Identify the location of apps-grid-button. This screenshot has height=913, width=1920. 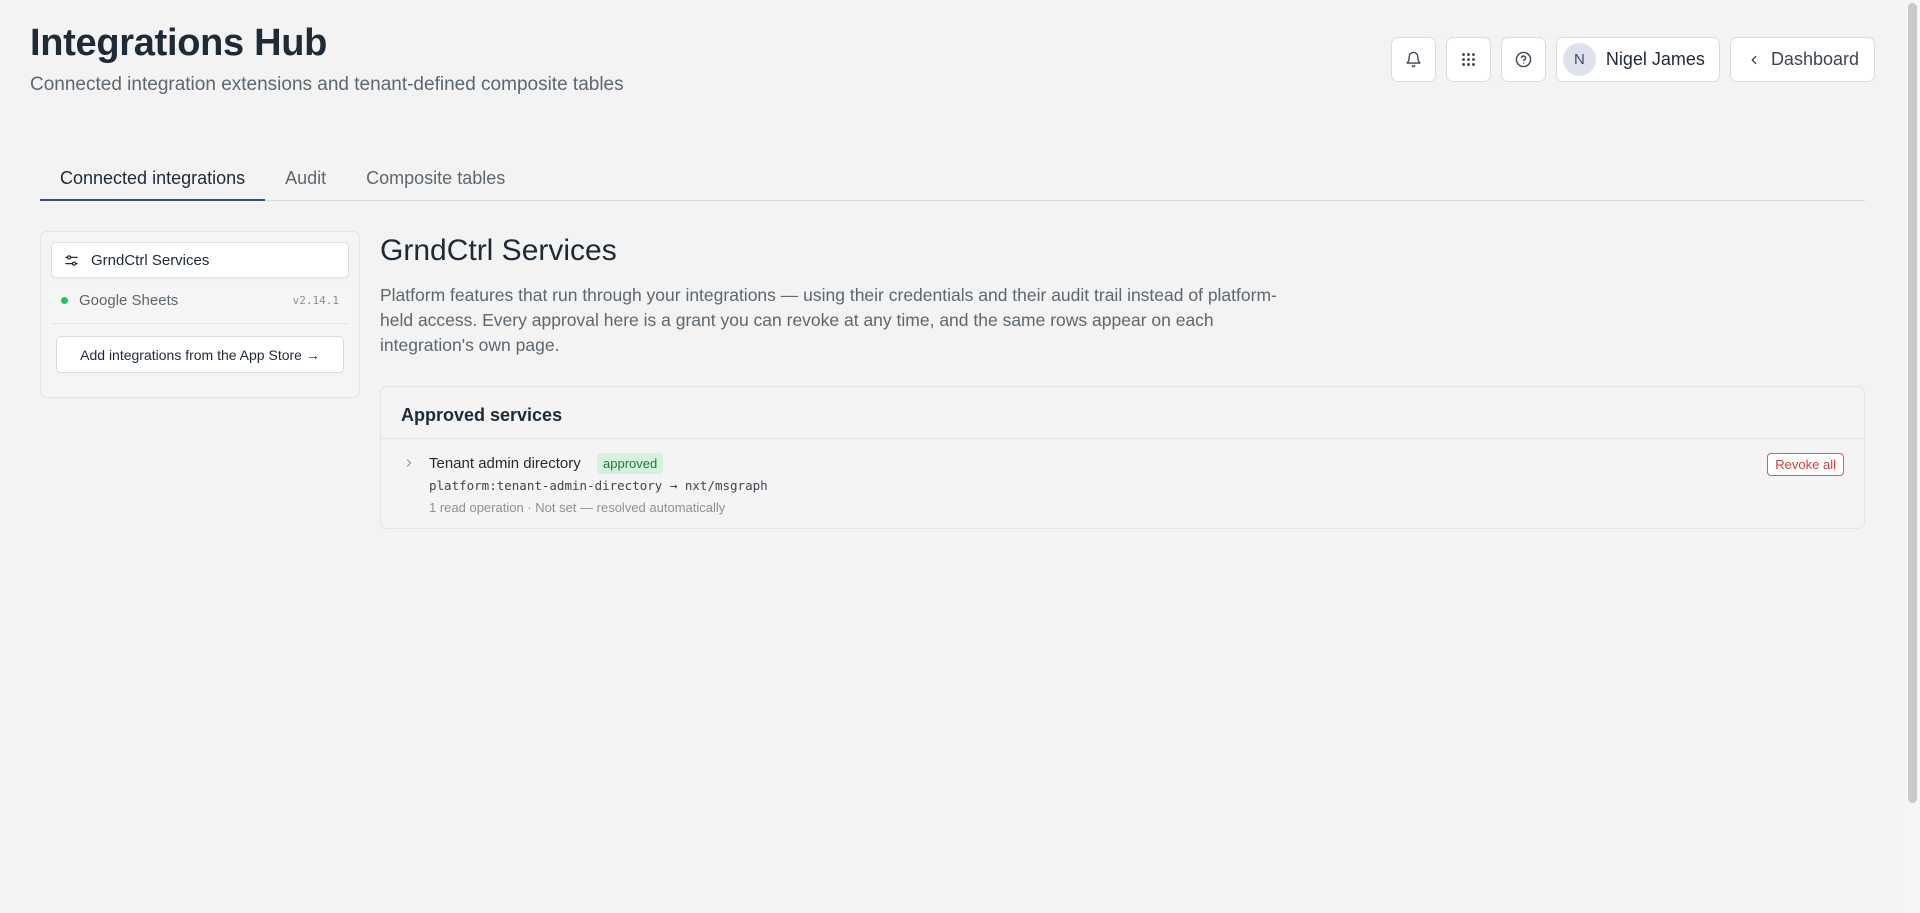
(1468, 59).